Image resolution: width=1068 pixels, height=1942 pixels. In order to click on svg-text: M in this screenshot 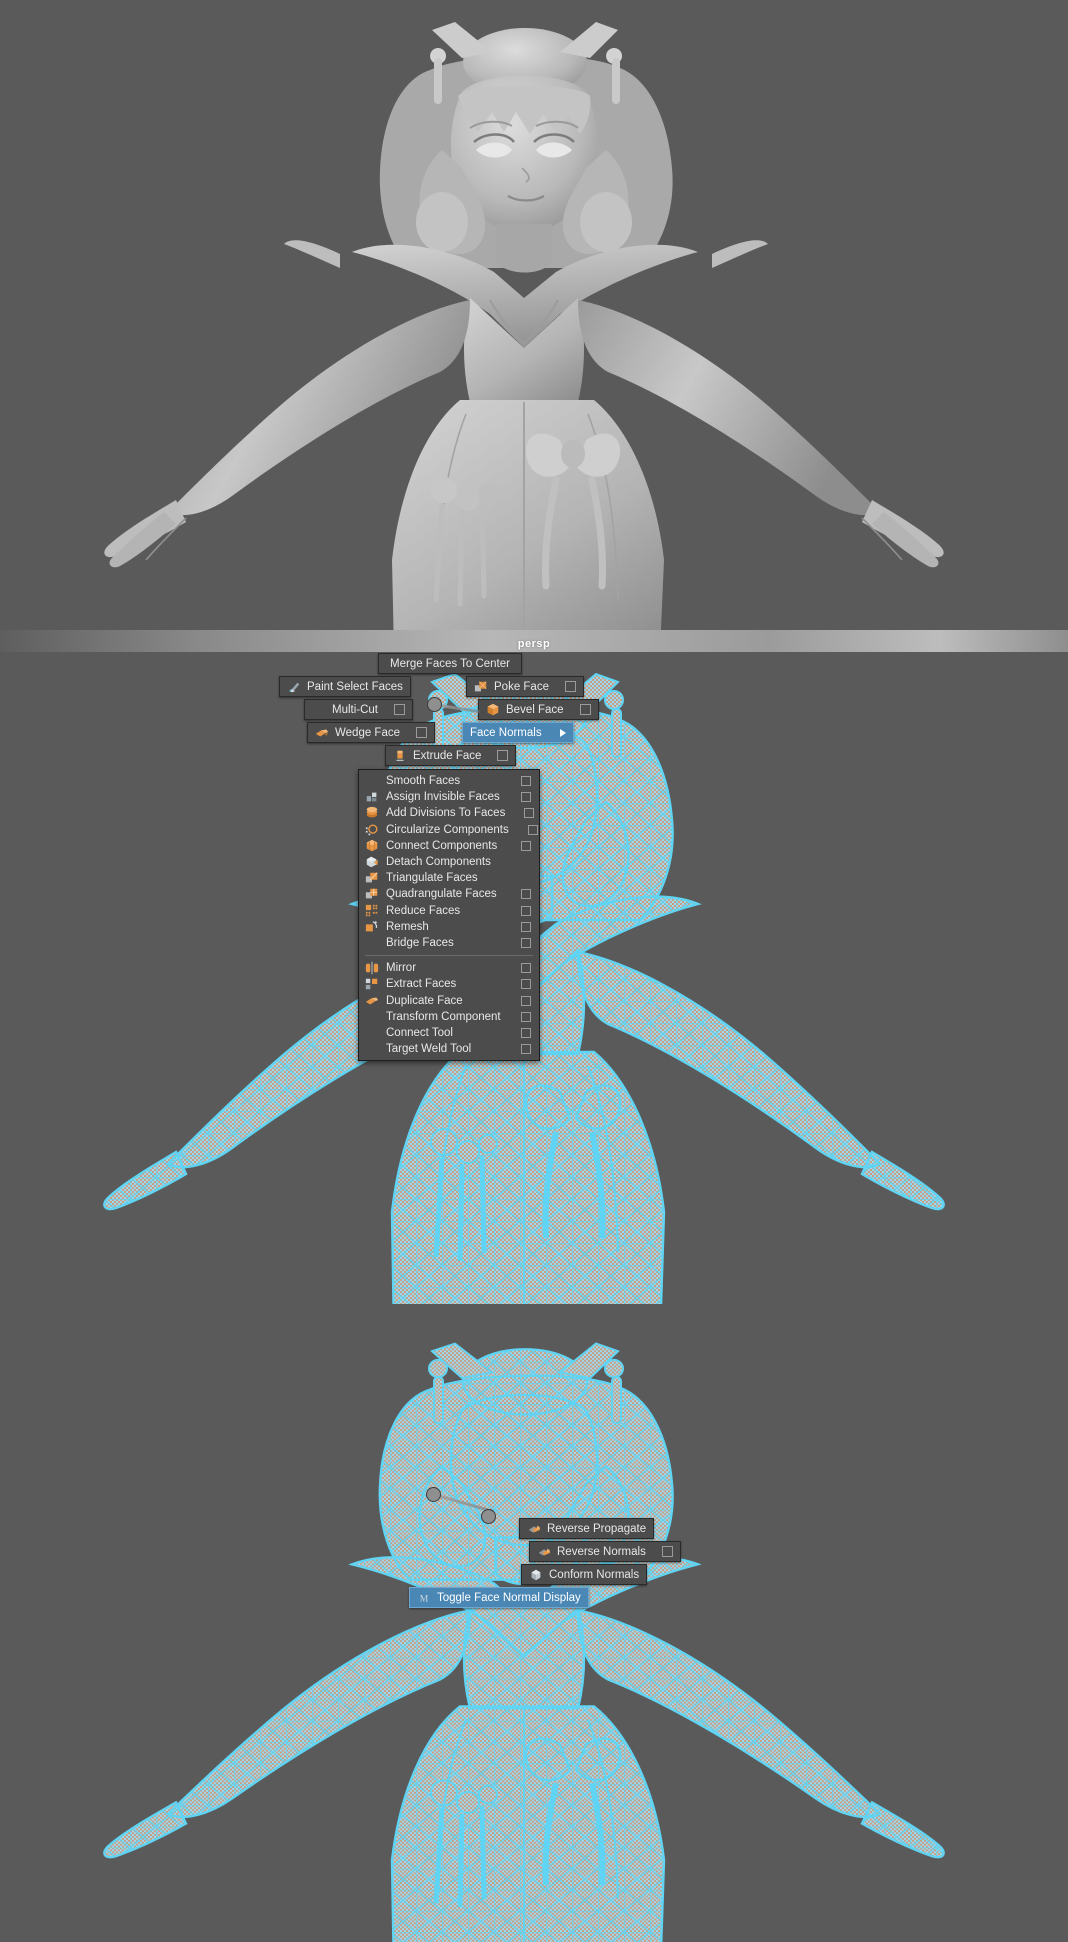, I will do `click(424, 1598)`.